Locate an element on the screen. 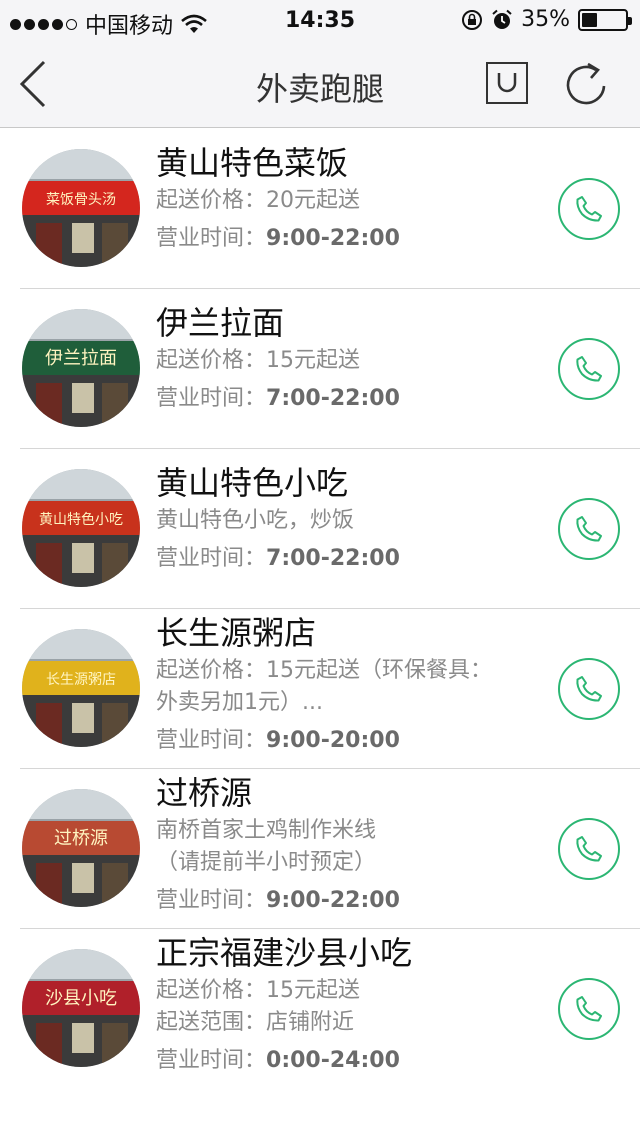 This screenshot has height=1136, width=640. top-bar: 中国移动 14:35 35% 外卖跑腿 is located at coordinates (320, 64).